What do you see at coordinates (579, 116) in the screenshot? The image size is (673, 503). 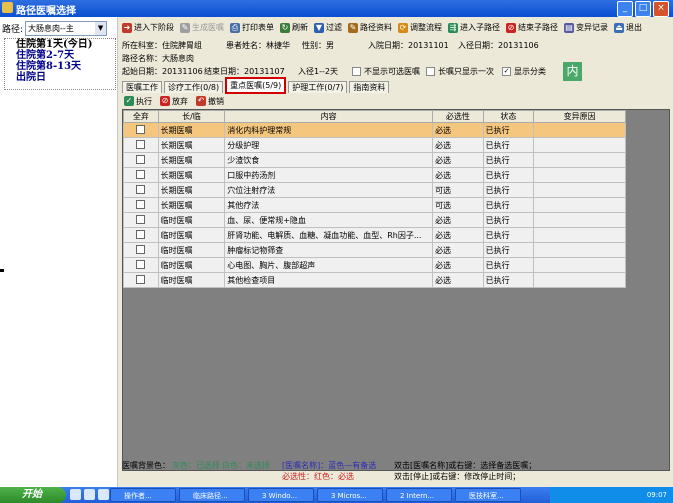 I see `col-header: 变异原因` at bounding box center [579, 116].